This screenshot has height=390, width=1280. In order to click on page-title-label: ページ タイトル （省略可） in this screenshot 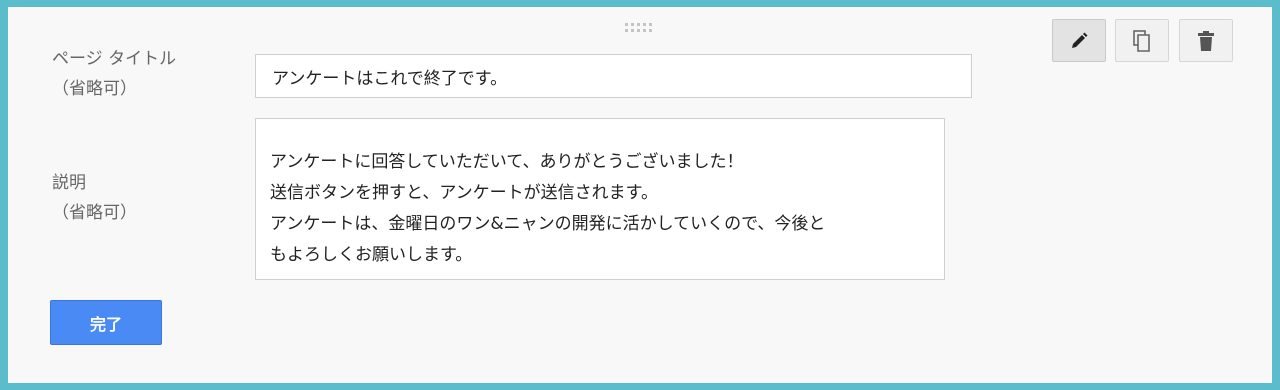, I will do `click(114, 74)`.